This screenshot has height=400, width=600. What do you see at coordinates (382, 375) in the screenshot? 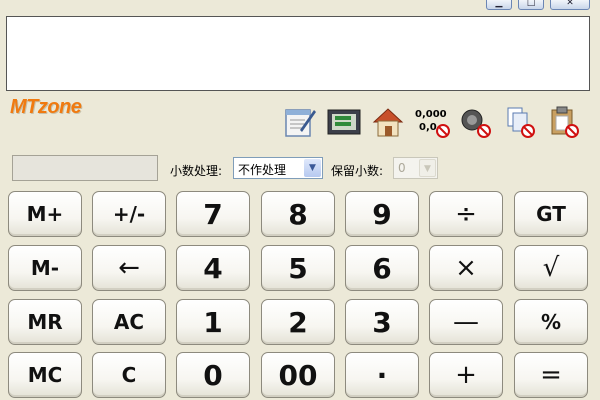
I see `decimal-point-key: ·` at bounding box center [382, 375].